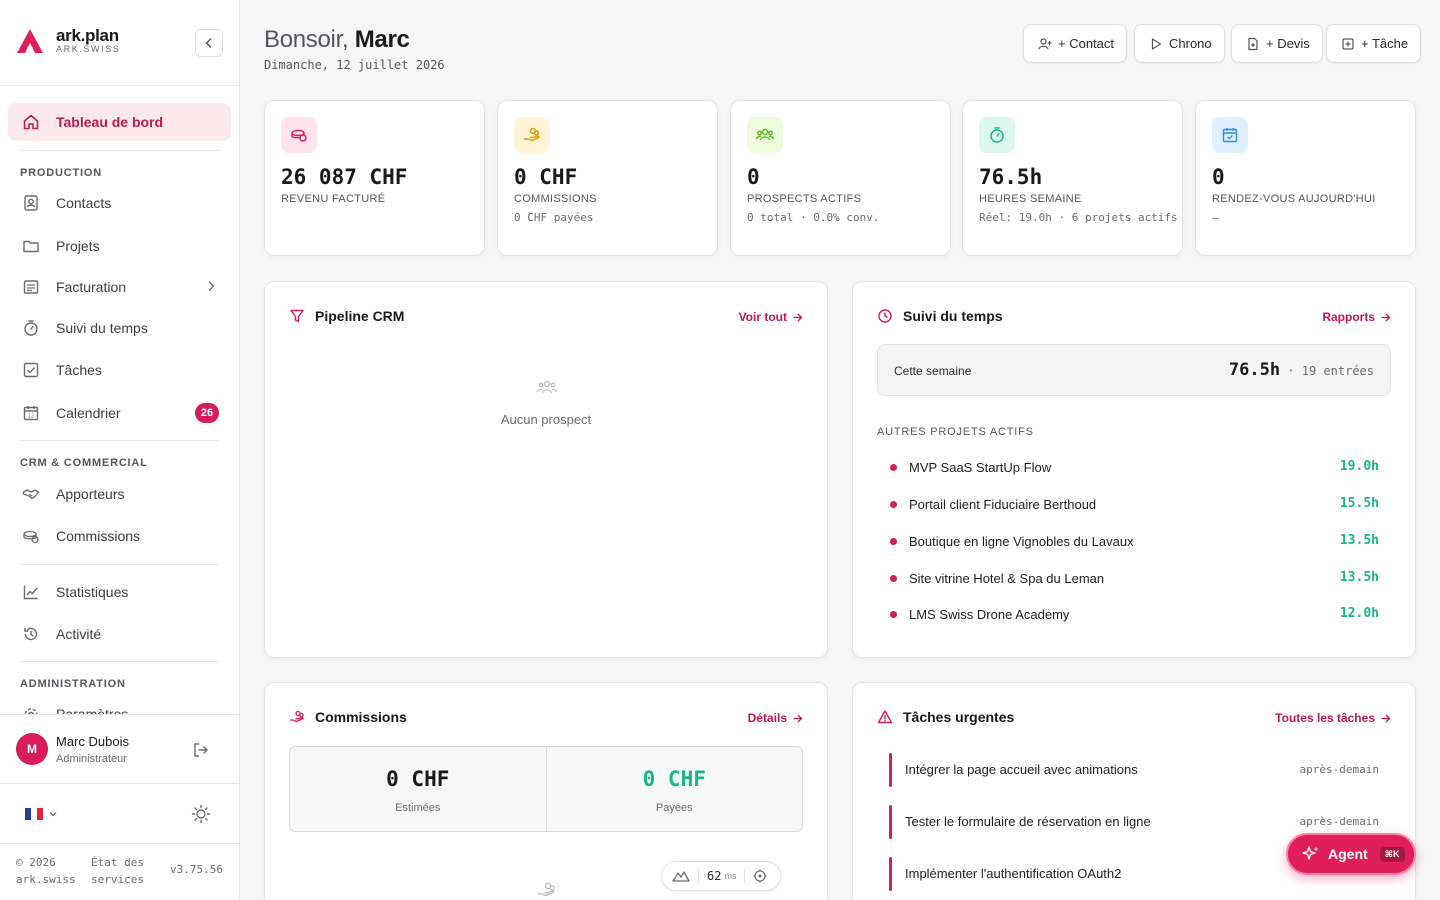 The height and width of the screenshot is (900, 1440). What do you see at coordinates (607, 178) in the screenshot?
I see `kpi-card-commissions: 0 CHF COMMISSIONS 0 CHF payées` at bounding box center [607, 178].